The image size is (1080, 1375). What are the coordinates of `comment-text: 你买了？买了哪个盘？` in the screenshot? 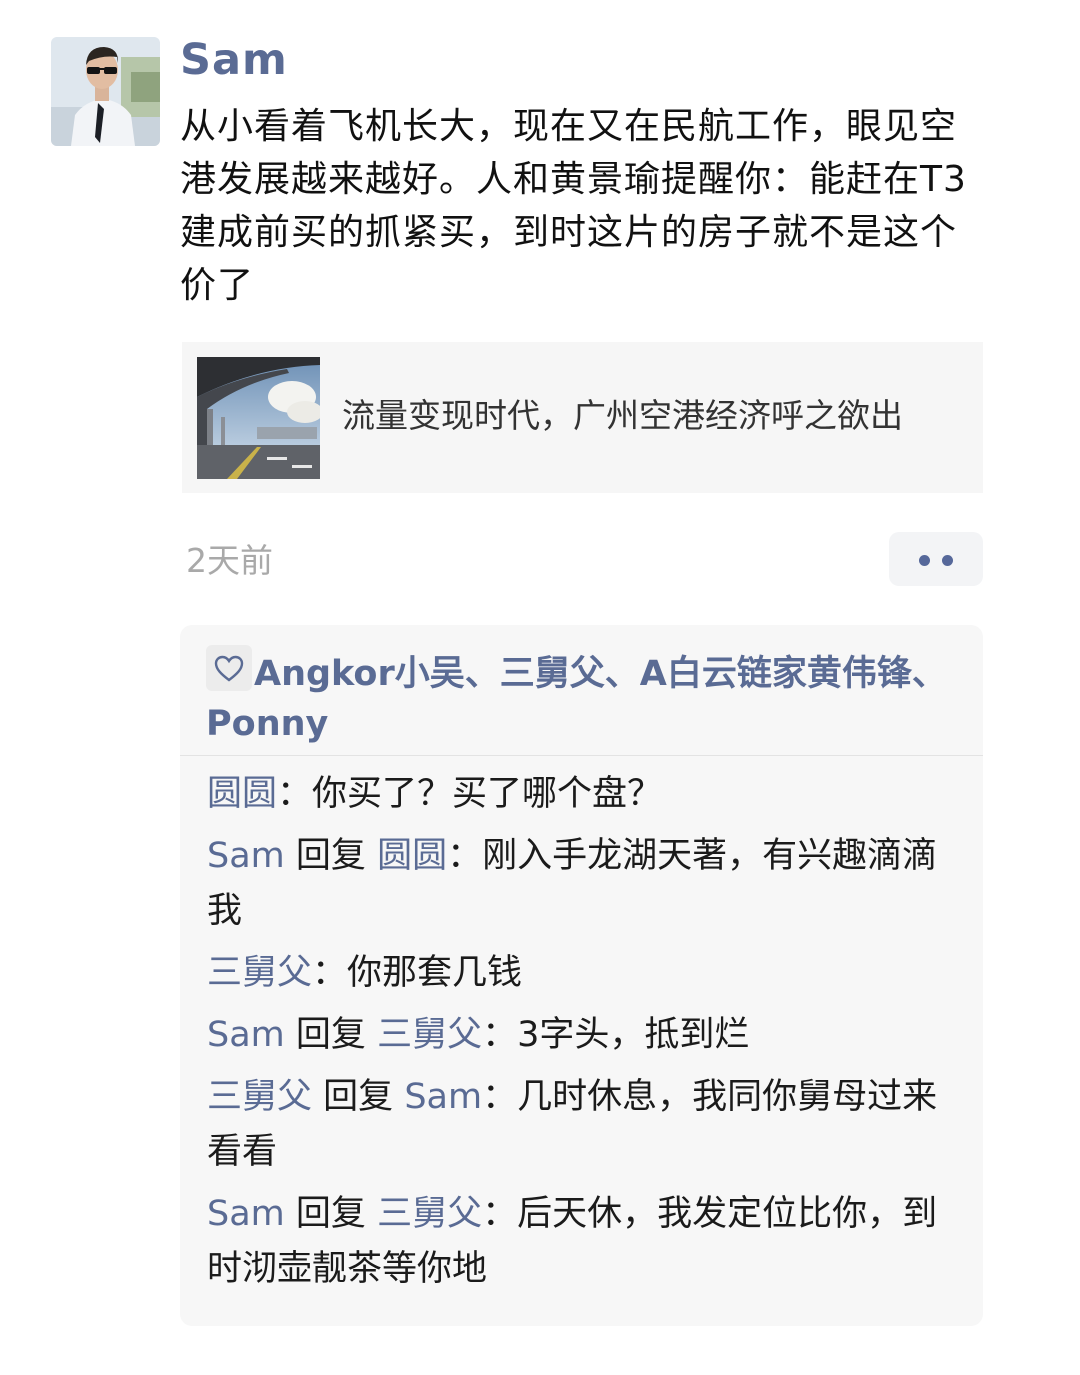 It's located at (487, 794).